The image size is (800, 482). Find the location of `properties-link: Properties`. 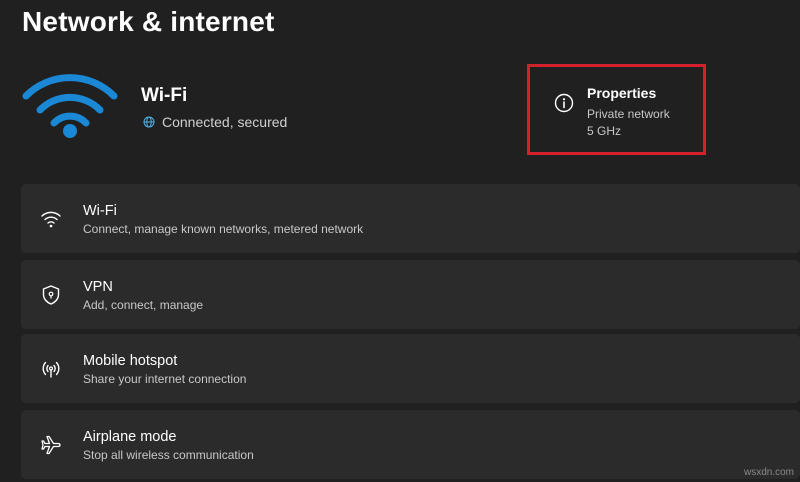

properties-link: Properties is located at coordinates (621, 93).